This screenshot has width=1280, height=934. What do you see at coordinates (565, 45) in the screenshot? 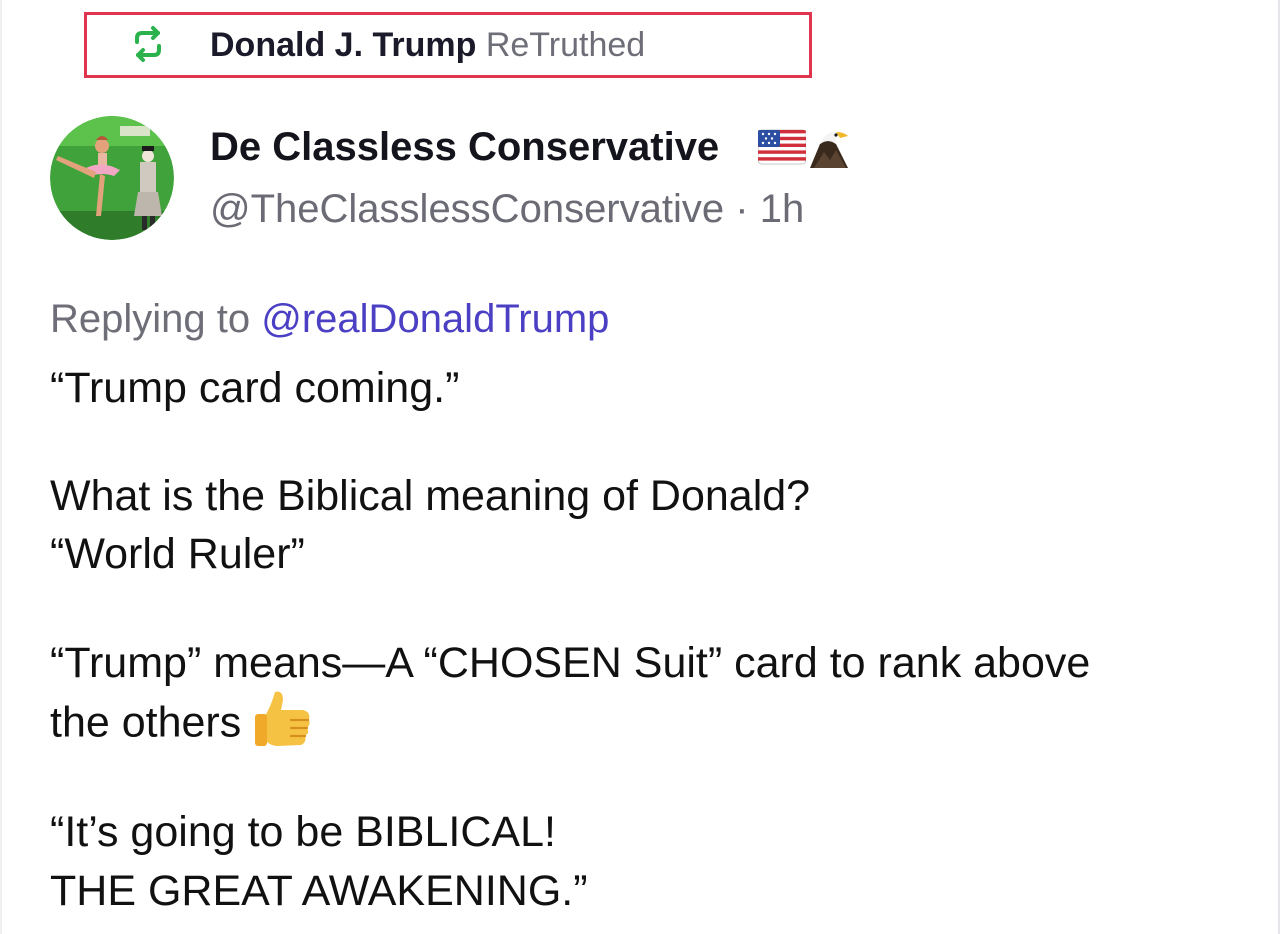
I see `retruth-label: ReTruthed` at bounding box center [565, 45].